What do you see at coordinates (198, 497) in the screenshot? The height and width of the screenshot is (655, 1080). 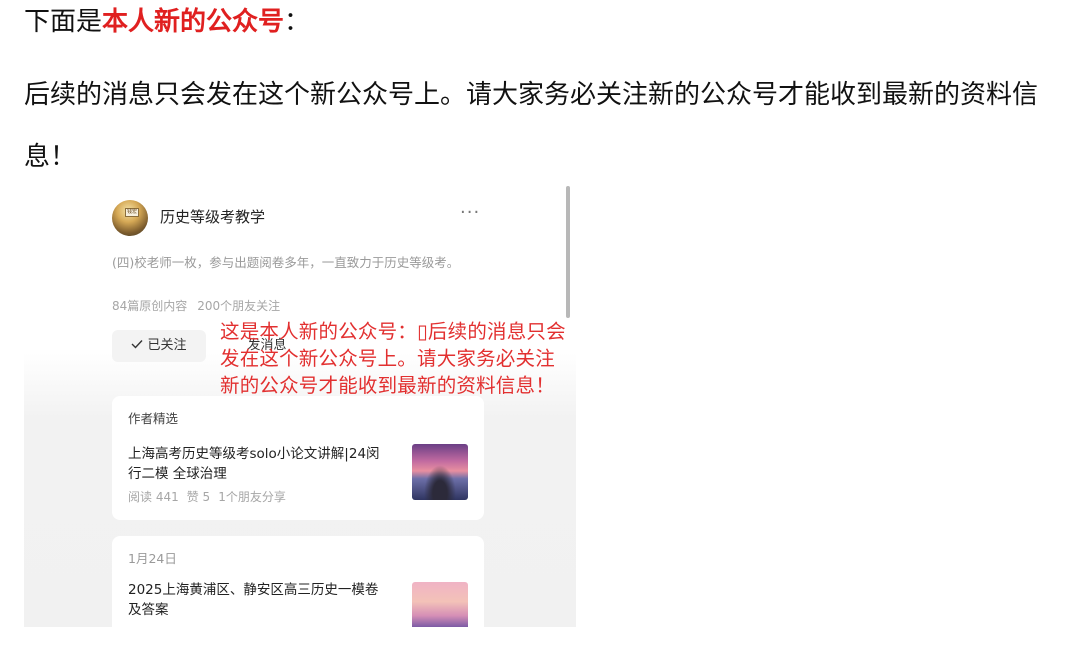 I see `like-count: 赞 5` at bounding box center [198, 497].